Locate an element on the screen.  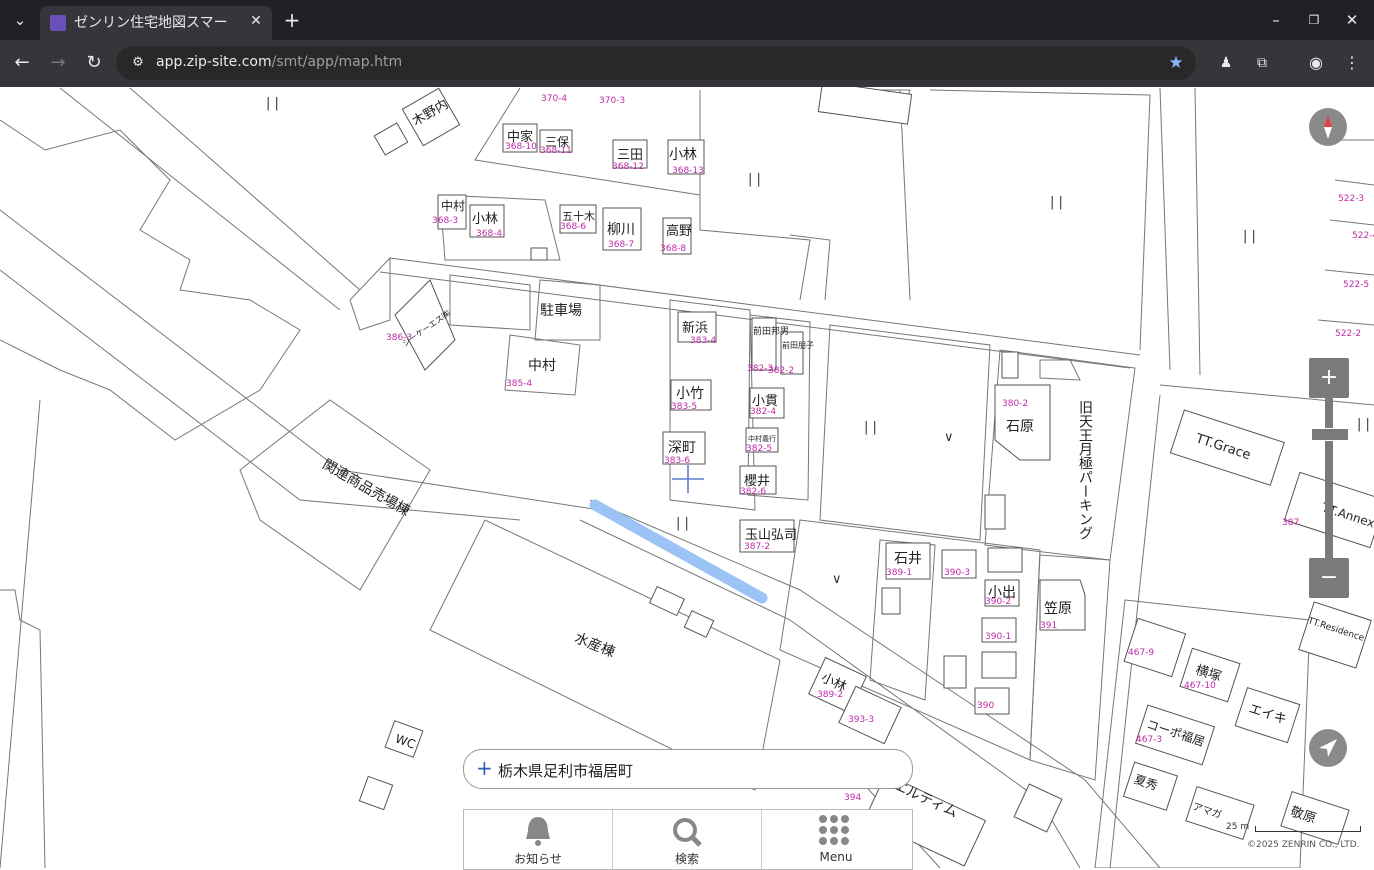
menu-label: 検索 is located at coordinates (686, 859).